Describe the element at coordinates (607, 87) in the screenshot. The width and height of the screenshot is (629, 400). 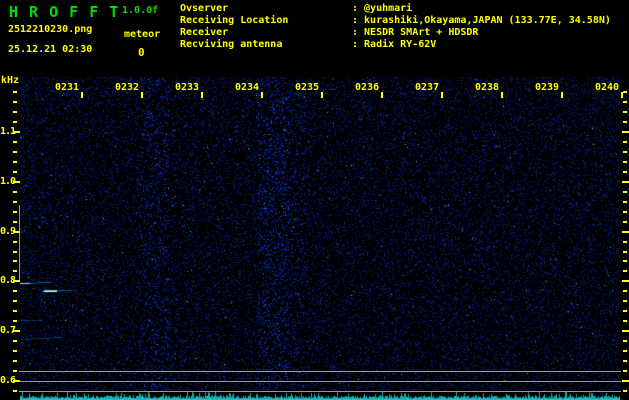
I see `time-tick-label: 0240` at that location.